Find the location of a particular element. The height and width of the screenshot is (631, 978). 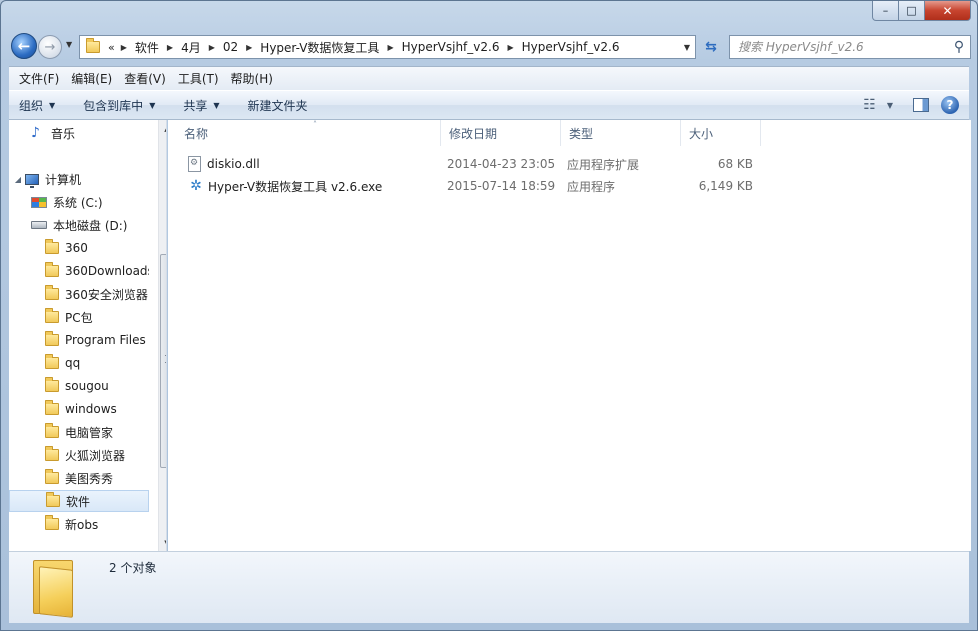

tree-item: 360 is located at coordinates (79, 248).